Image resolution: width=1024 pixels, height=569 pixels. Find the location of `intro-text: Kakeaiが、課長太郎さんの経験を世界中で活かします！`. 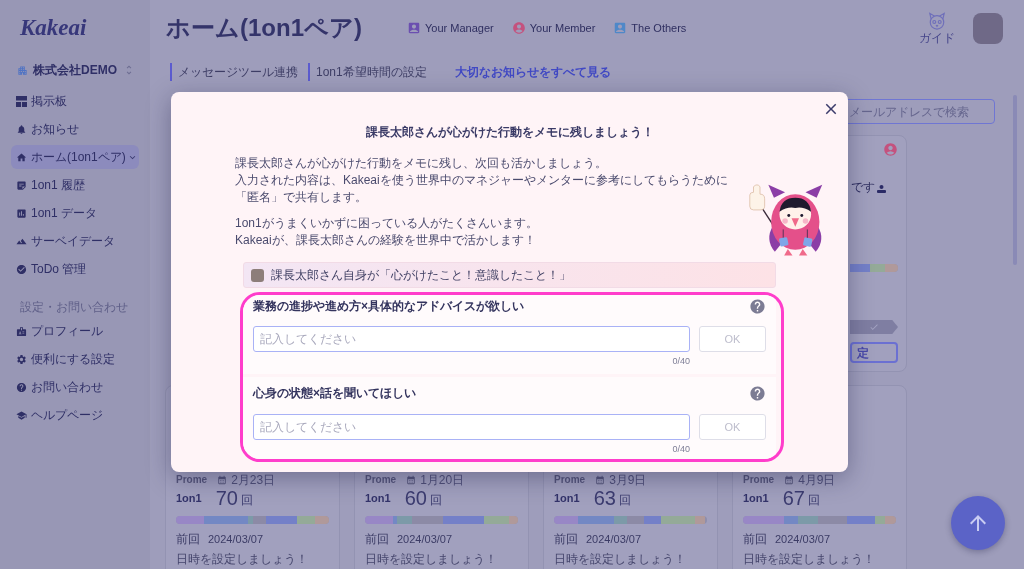

intro-text: Kakeaiが、課長太郎さんの経験を世界中で活かします！ is located at coordinates (385, 240).